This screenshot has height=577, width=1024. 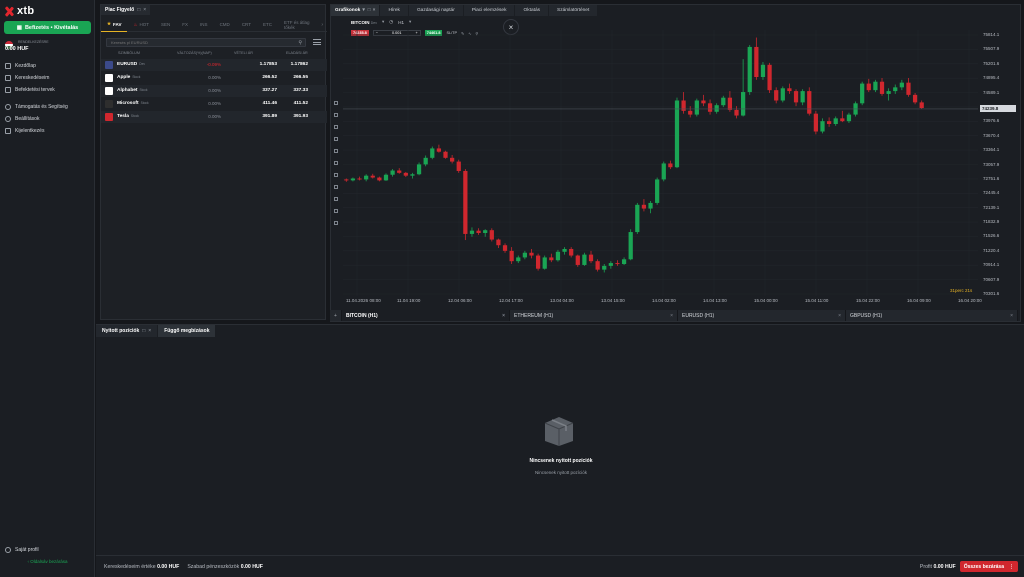 I want to click on time-tick-label: 13.04 04:00, so click(x=562, y=300).